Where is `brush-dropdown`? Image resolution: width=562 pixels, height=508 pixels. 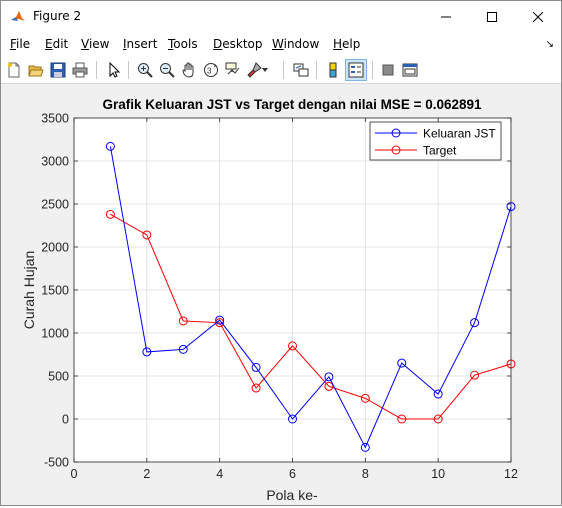
brush-dropdown is located at coordinates (265, 70).